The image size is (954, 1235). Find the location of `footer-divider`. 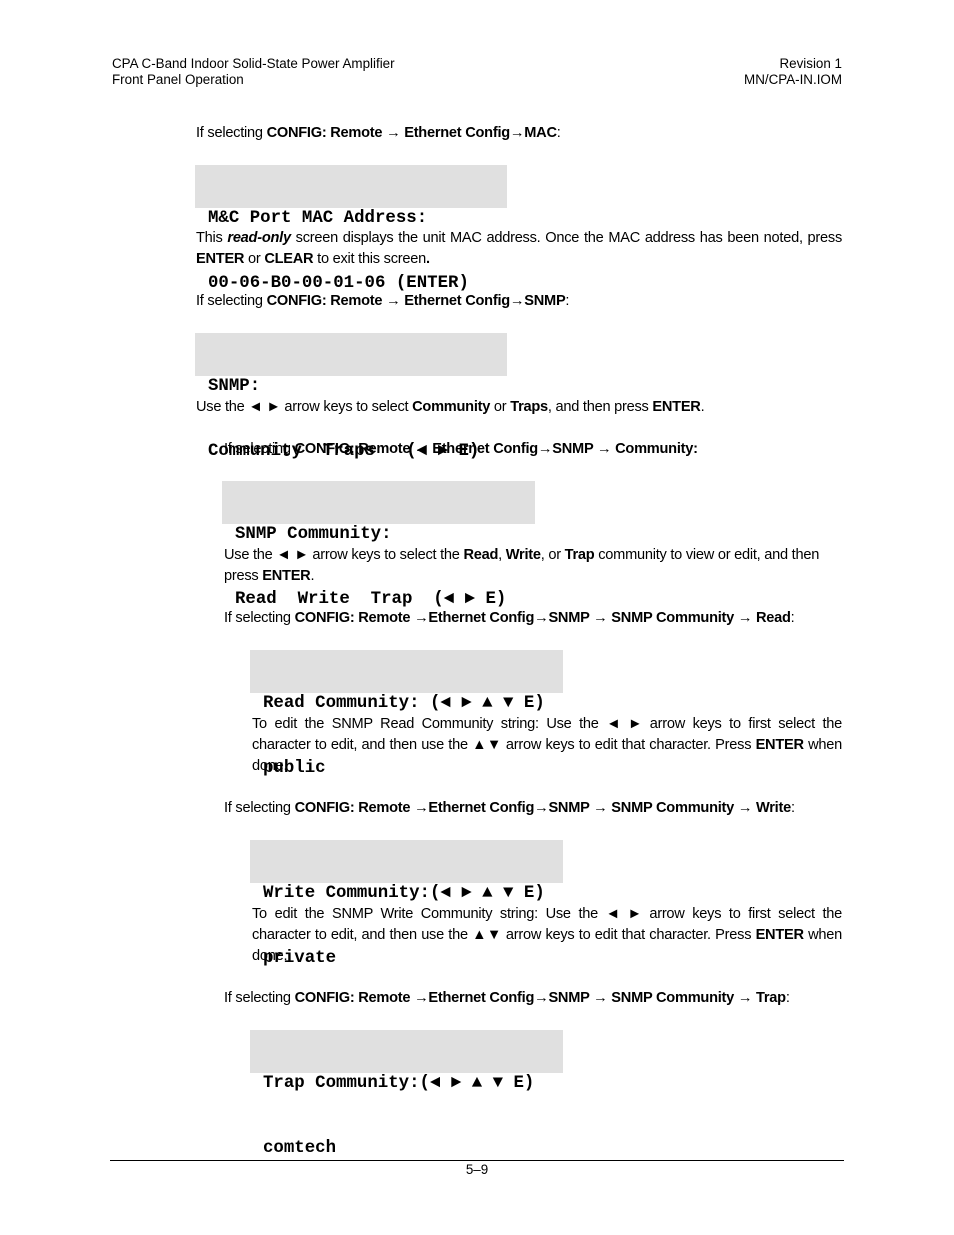

footer-divider is located at coordinates (477, 1160).